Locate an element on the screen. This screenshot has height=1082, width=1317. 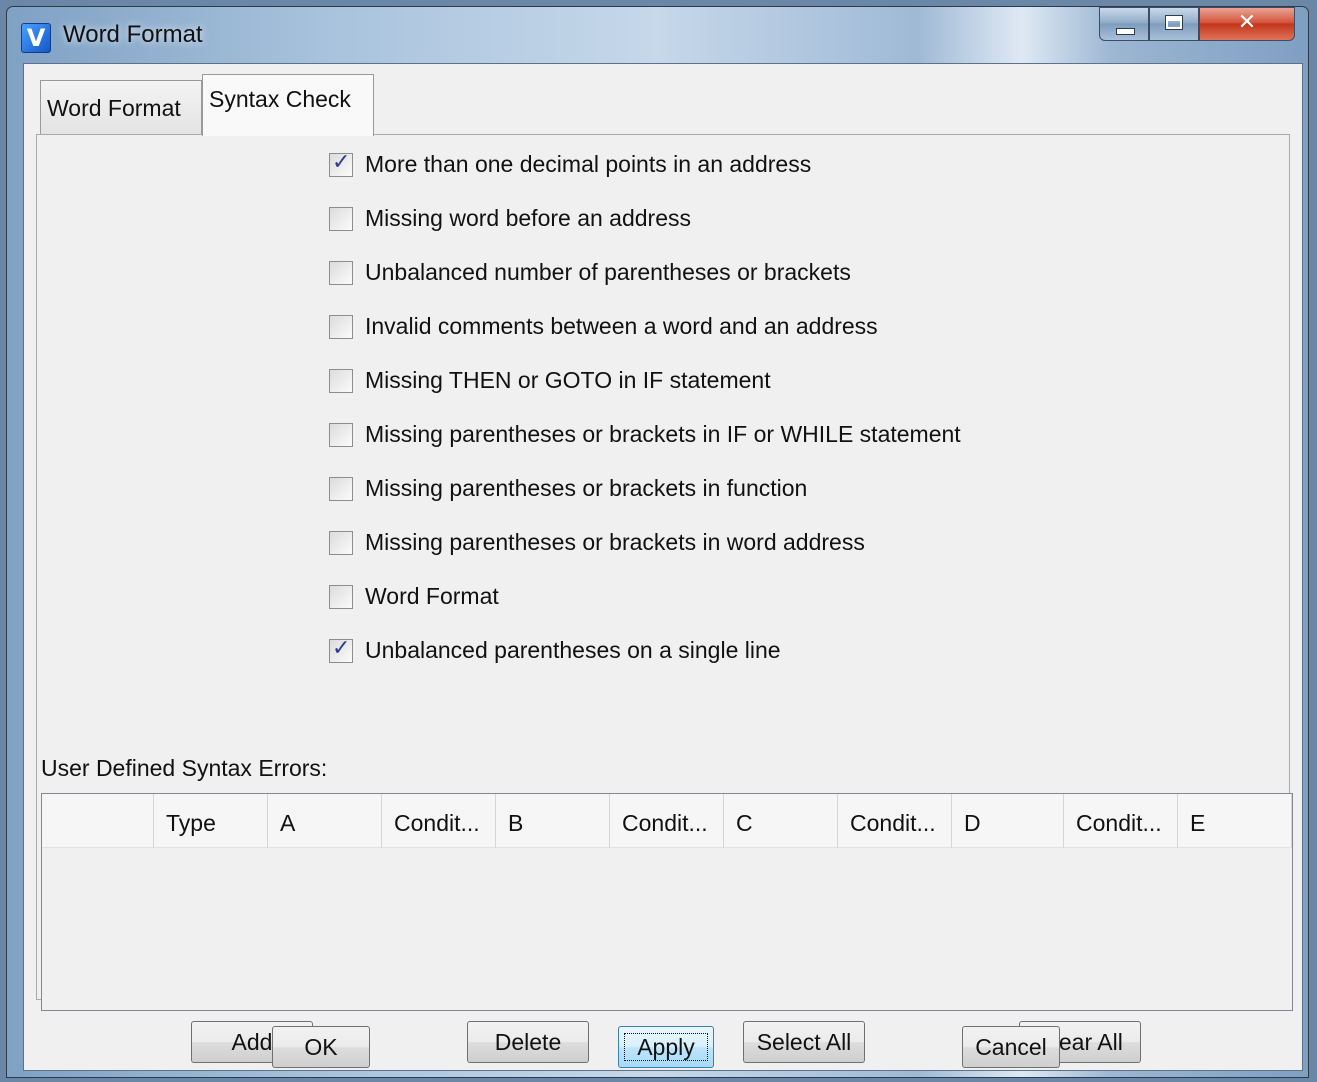
ok-button: OK is located at coordinates (321, 1047).